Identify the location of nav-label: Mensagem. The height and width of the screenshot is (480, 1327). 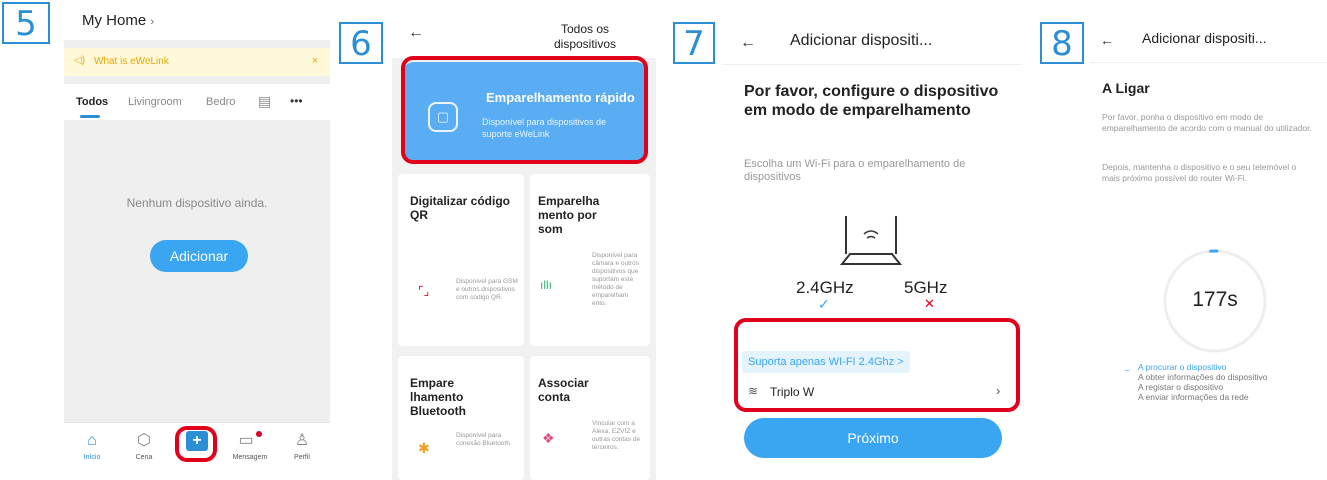
(250, 457).